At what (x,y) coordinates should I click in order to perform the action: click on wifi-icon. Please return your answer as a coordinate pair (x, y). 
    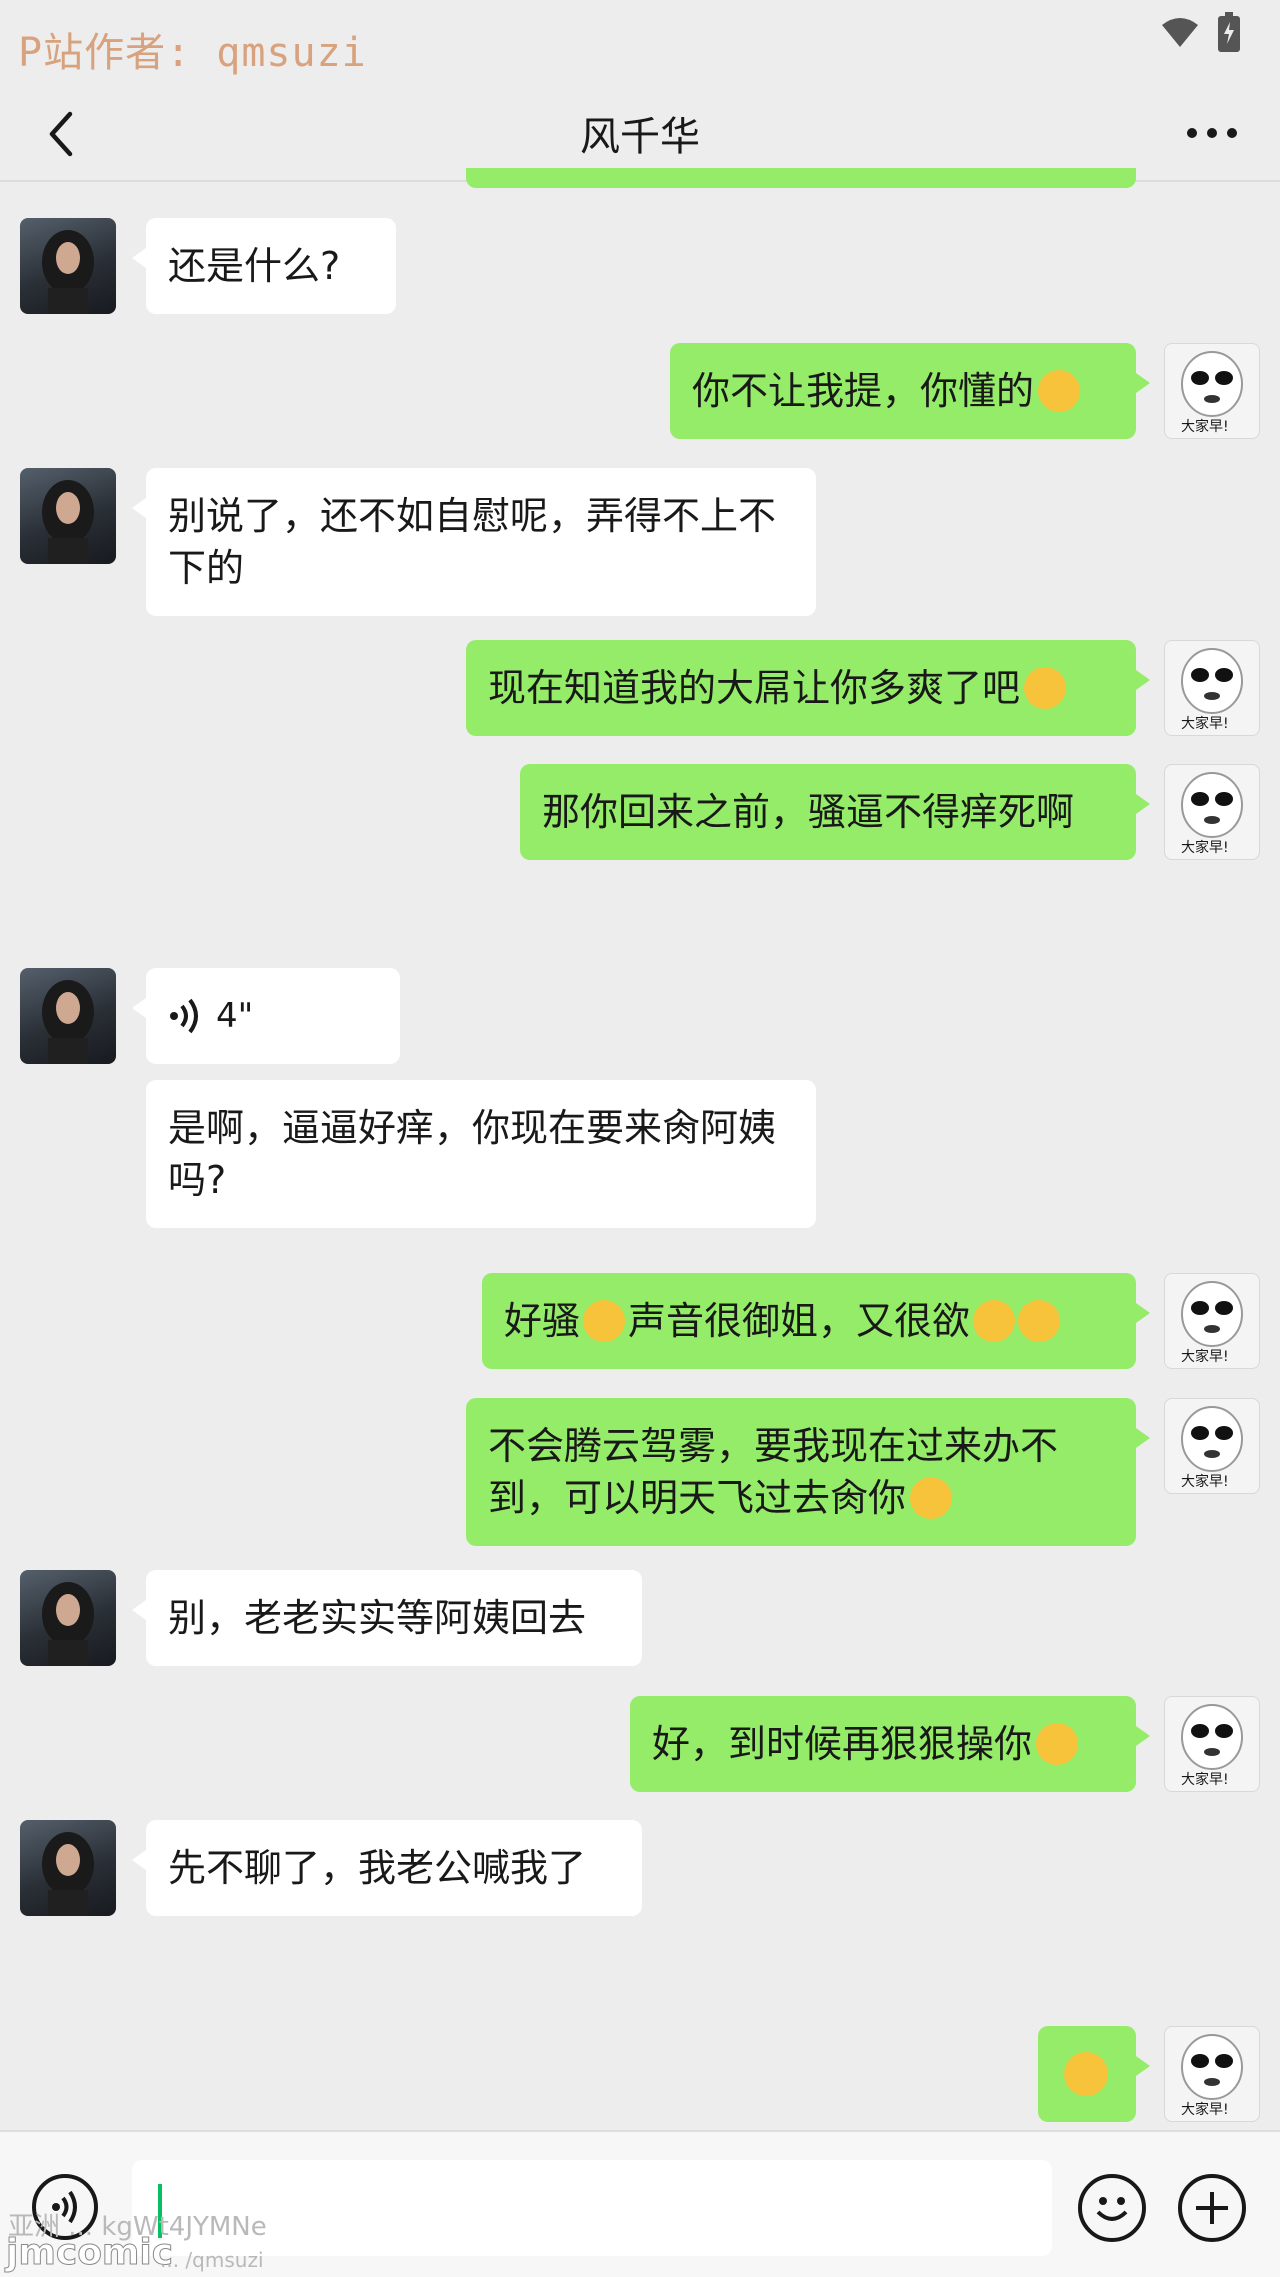
    Looking at the image, I should click on (1180, 34).